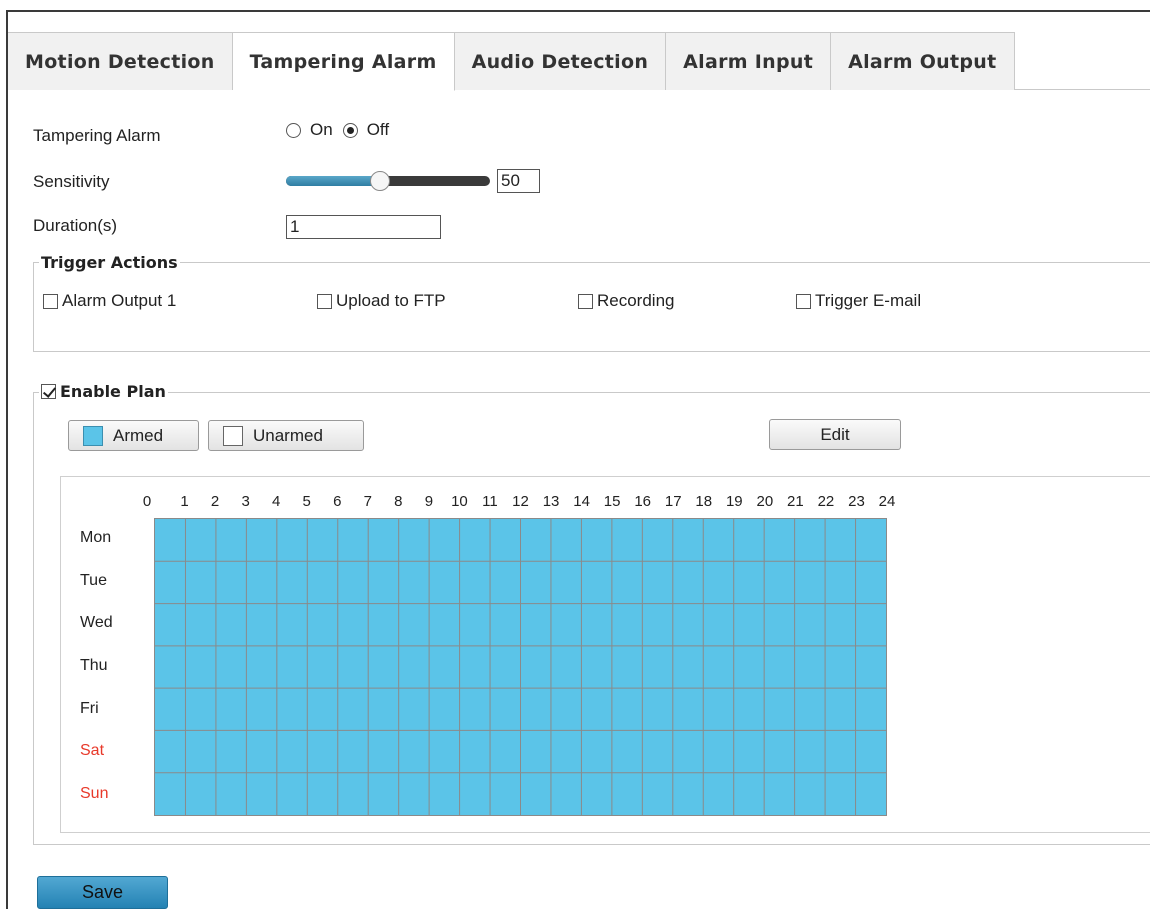 This screenshot has height=909, width=1150. Describe the element at coordinates (367, 501) in the screenshot. I see `hour-label: 7` at that location.